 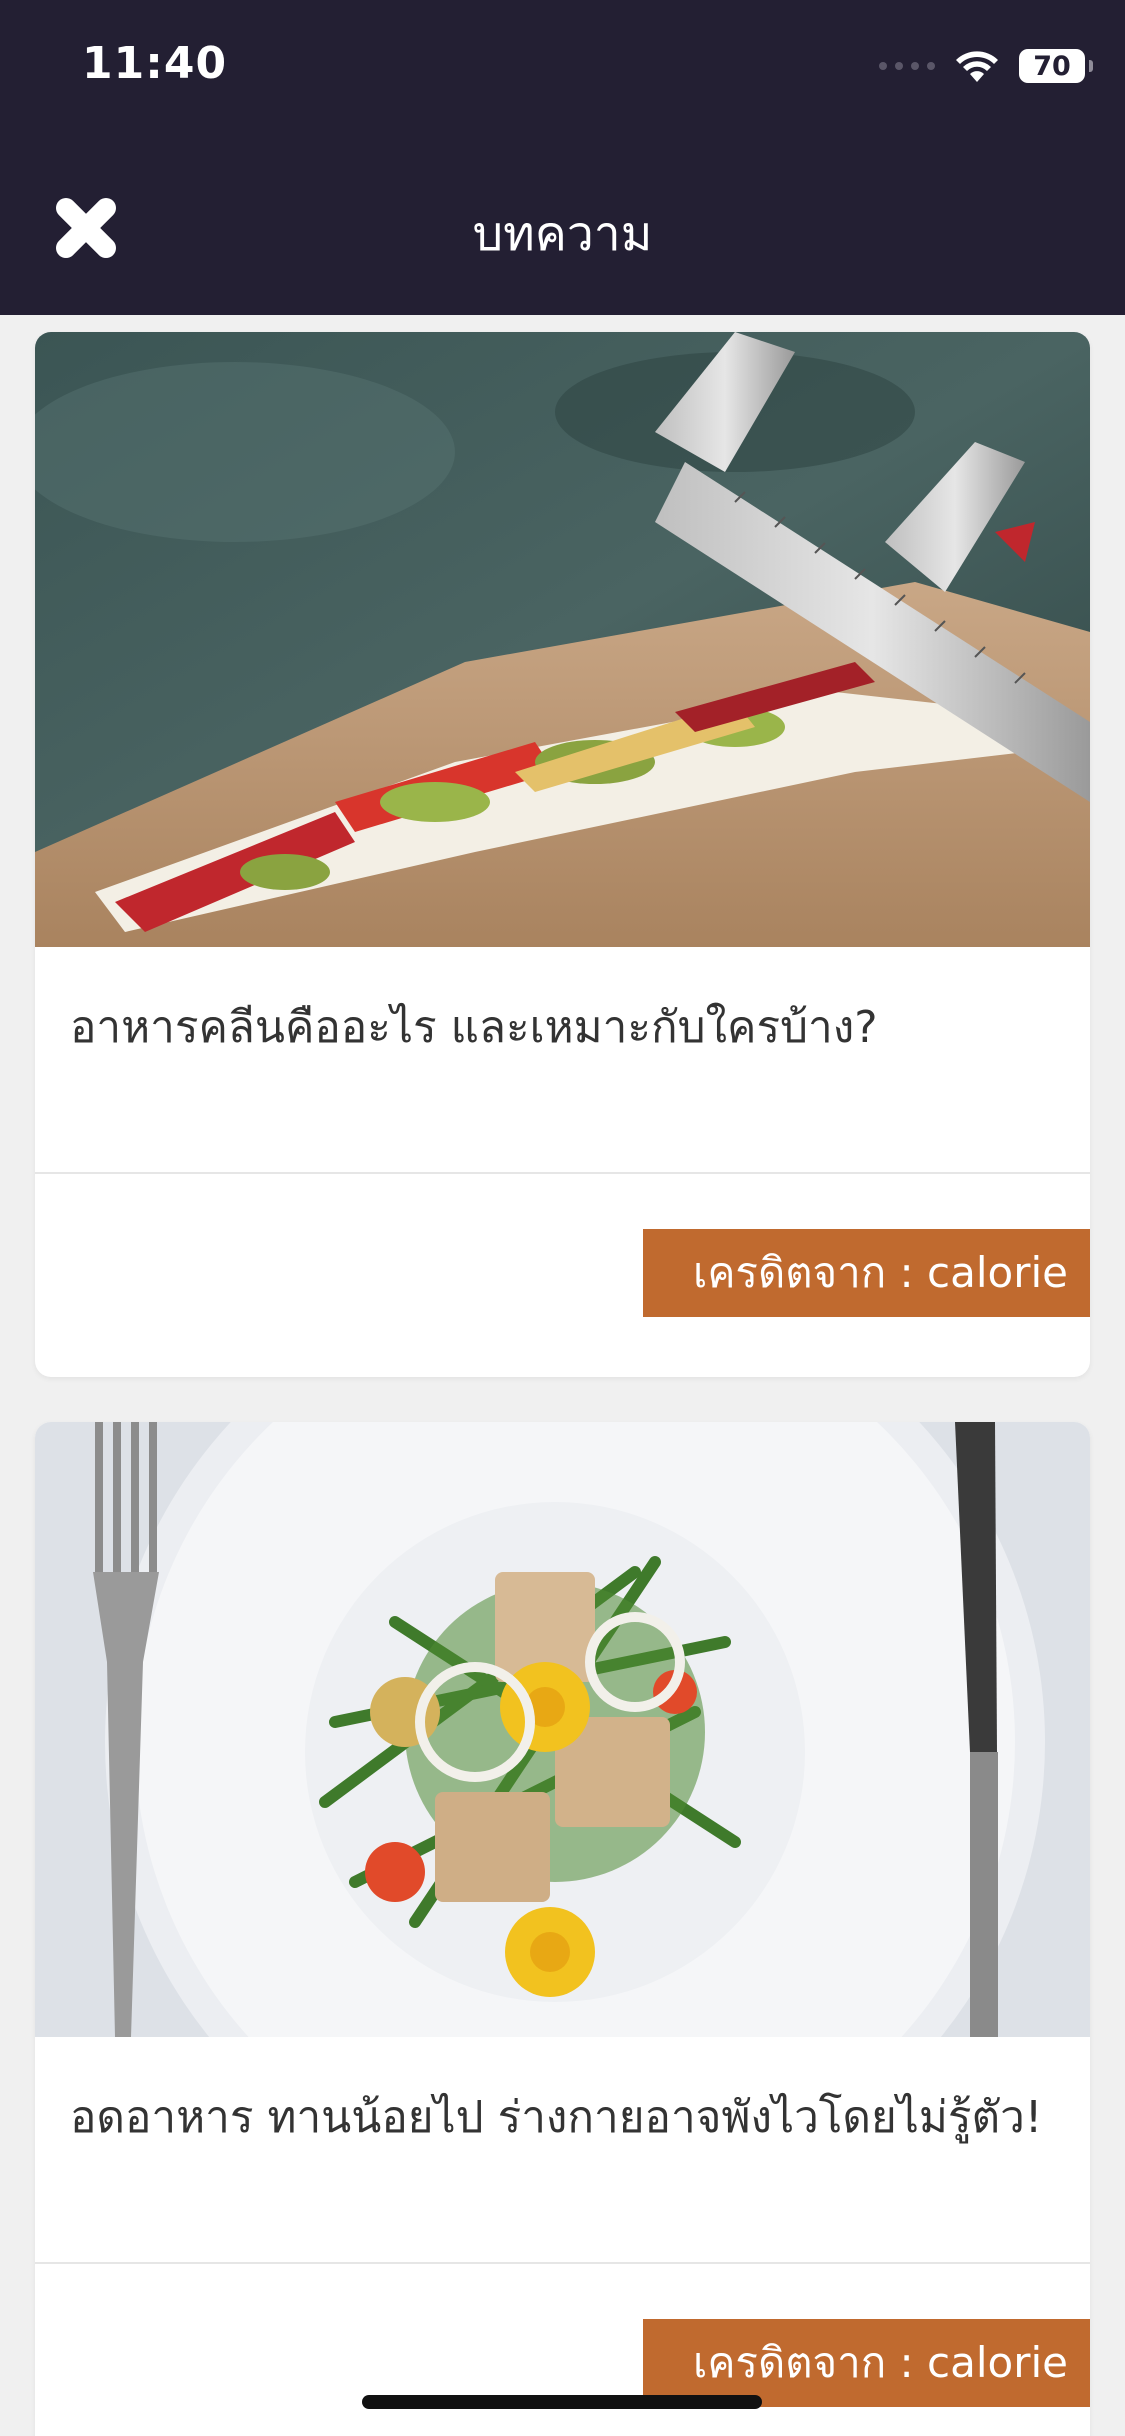 I want to click on status-time: 11:40, so click(x=155, y=63).